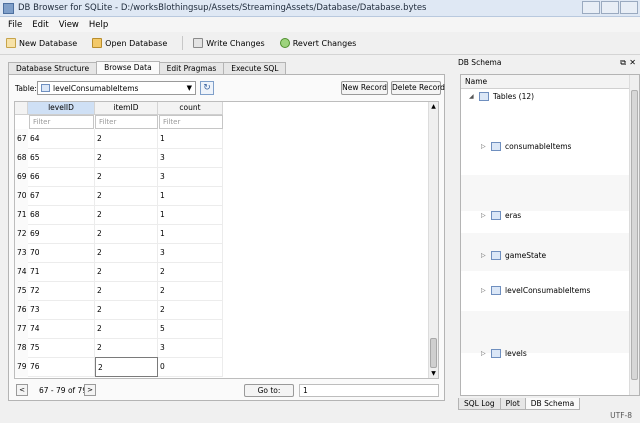 Image resolution: width=640 pixels, height=423 pixels. What do you see at coordinates (61, 139) in the screenshot?
I see `cell-levelid: 64` at bounding box center [61, 139].